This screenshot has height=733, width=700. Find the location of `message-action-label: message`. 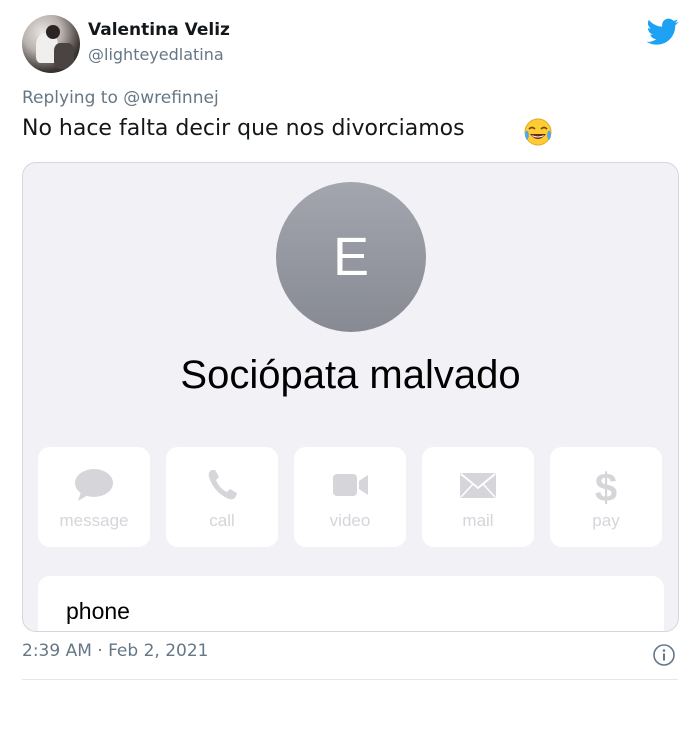

message-action-label: message is located at coordinates (94, 520).